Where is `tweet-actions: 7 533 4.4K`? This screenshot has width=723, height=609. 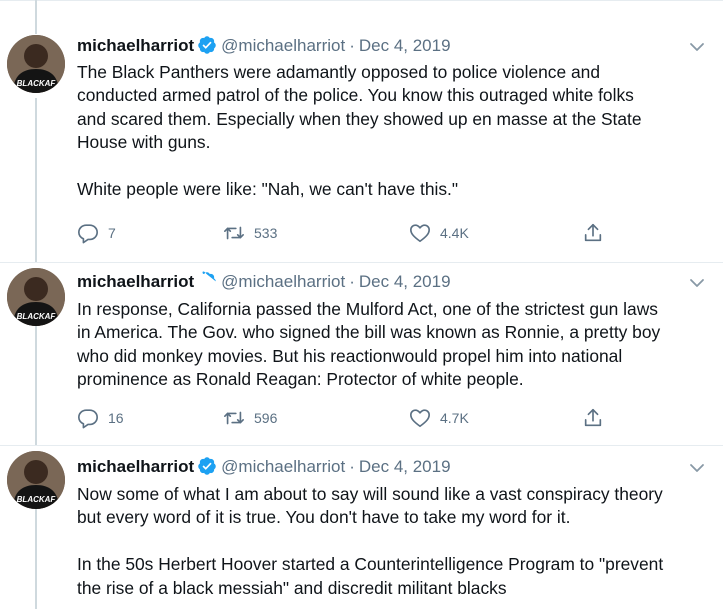 tweet-actions: 7 533 4.4K is located at coordinates (347, 233).